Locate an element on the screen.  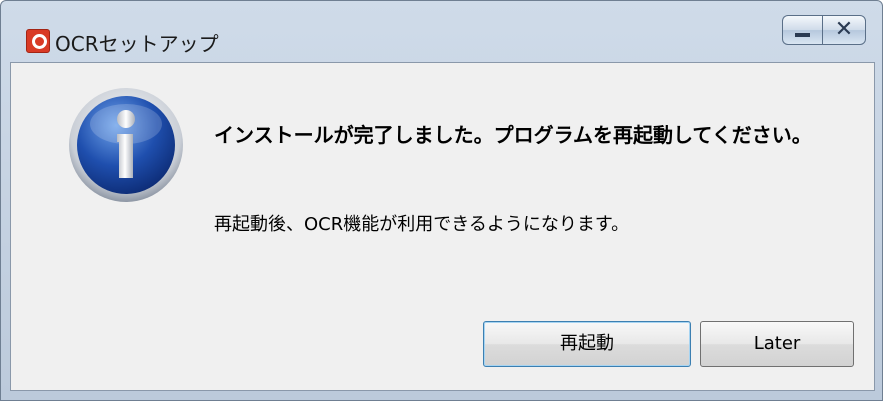
caption-buttons: ✕ is located at coordinates (824, 30).